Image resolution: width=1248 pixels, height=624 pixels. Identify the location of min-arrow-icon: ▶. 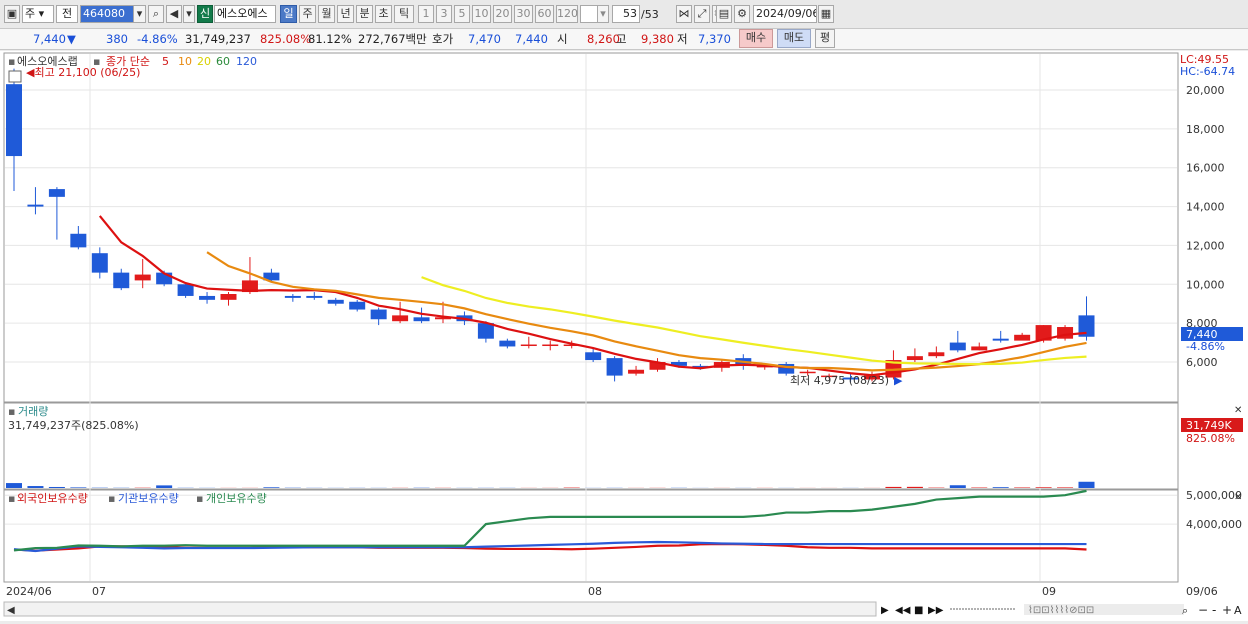
(898, 380).